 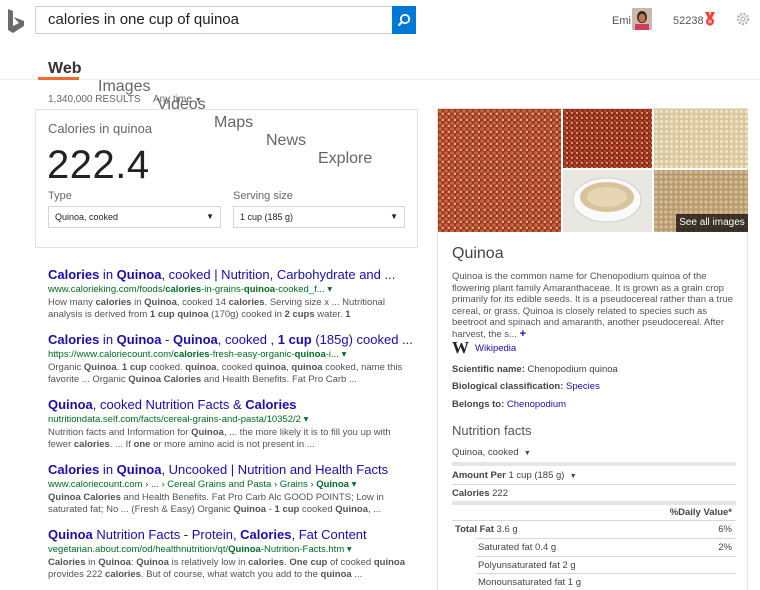 I want to click on wikipedia-label: Wikipedia, so click(x=496, y=348).